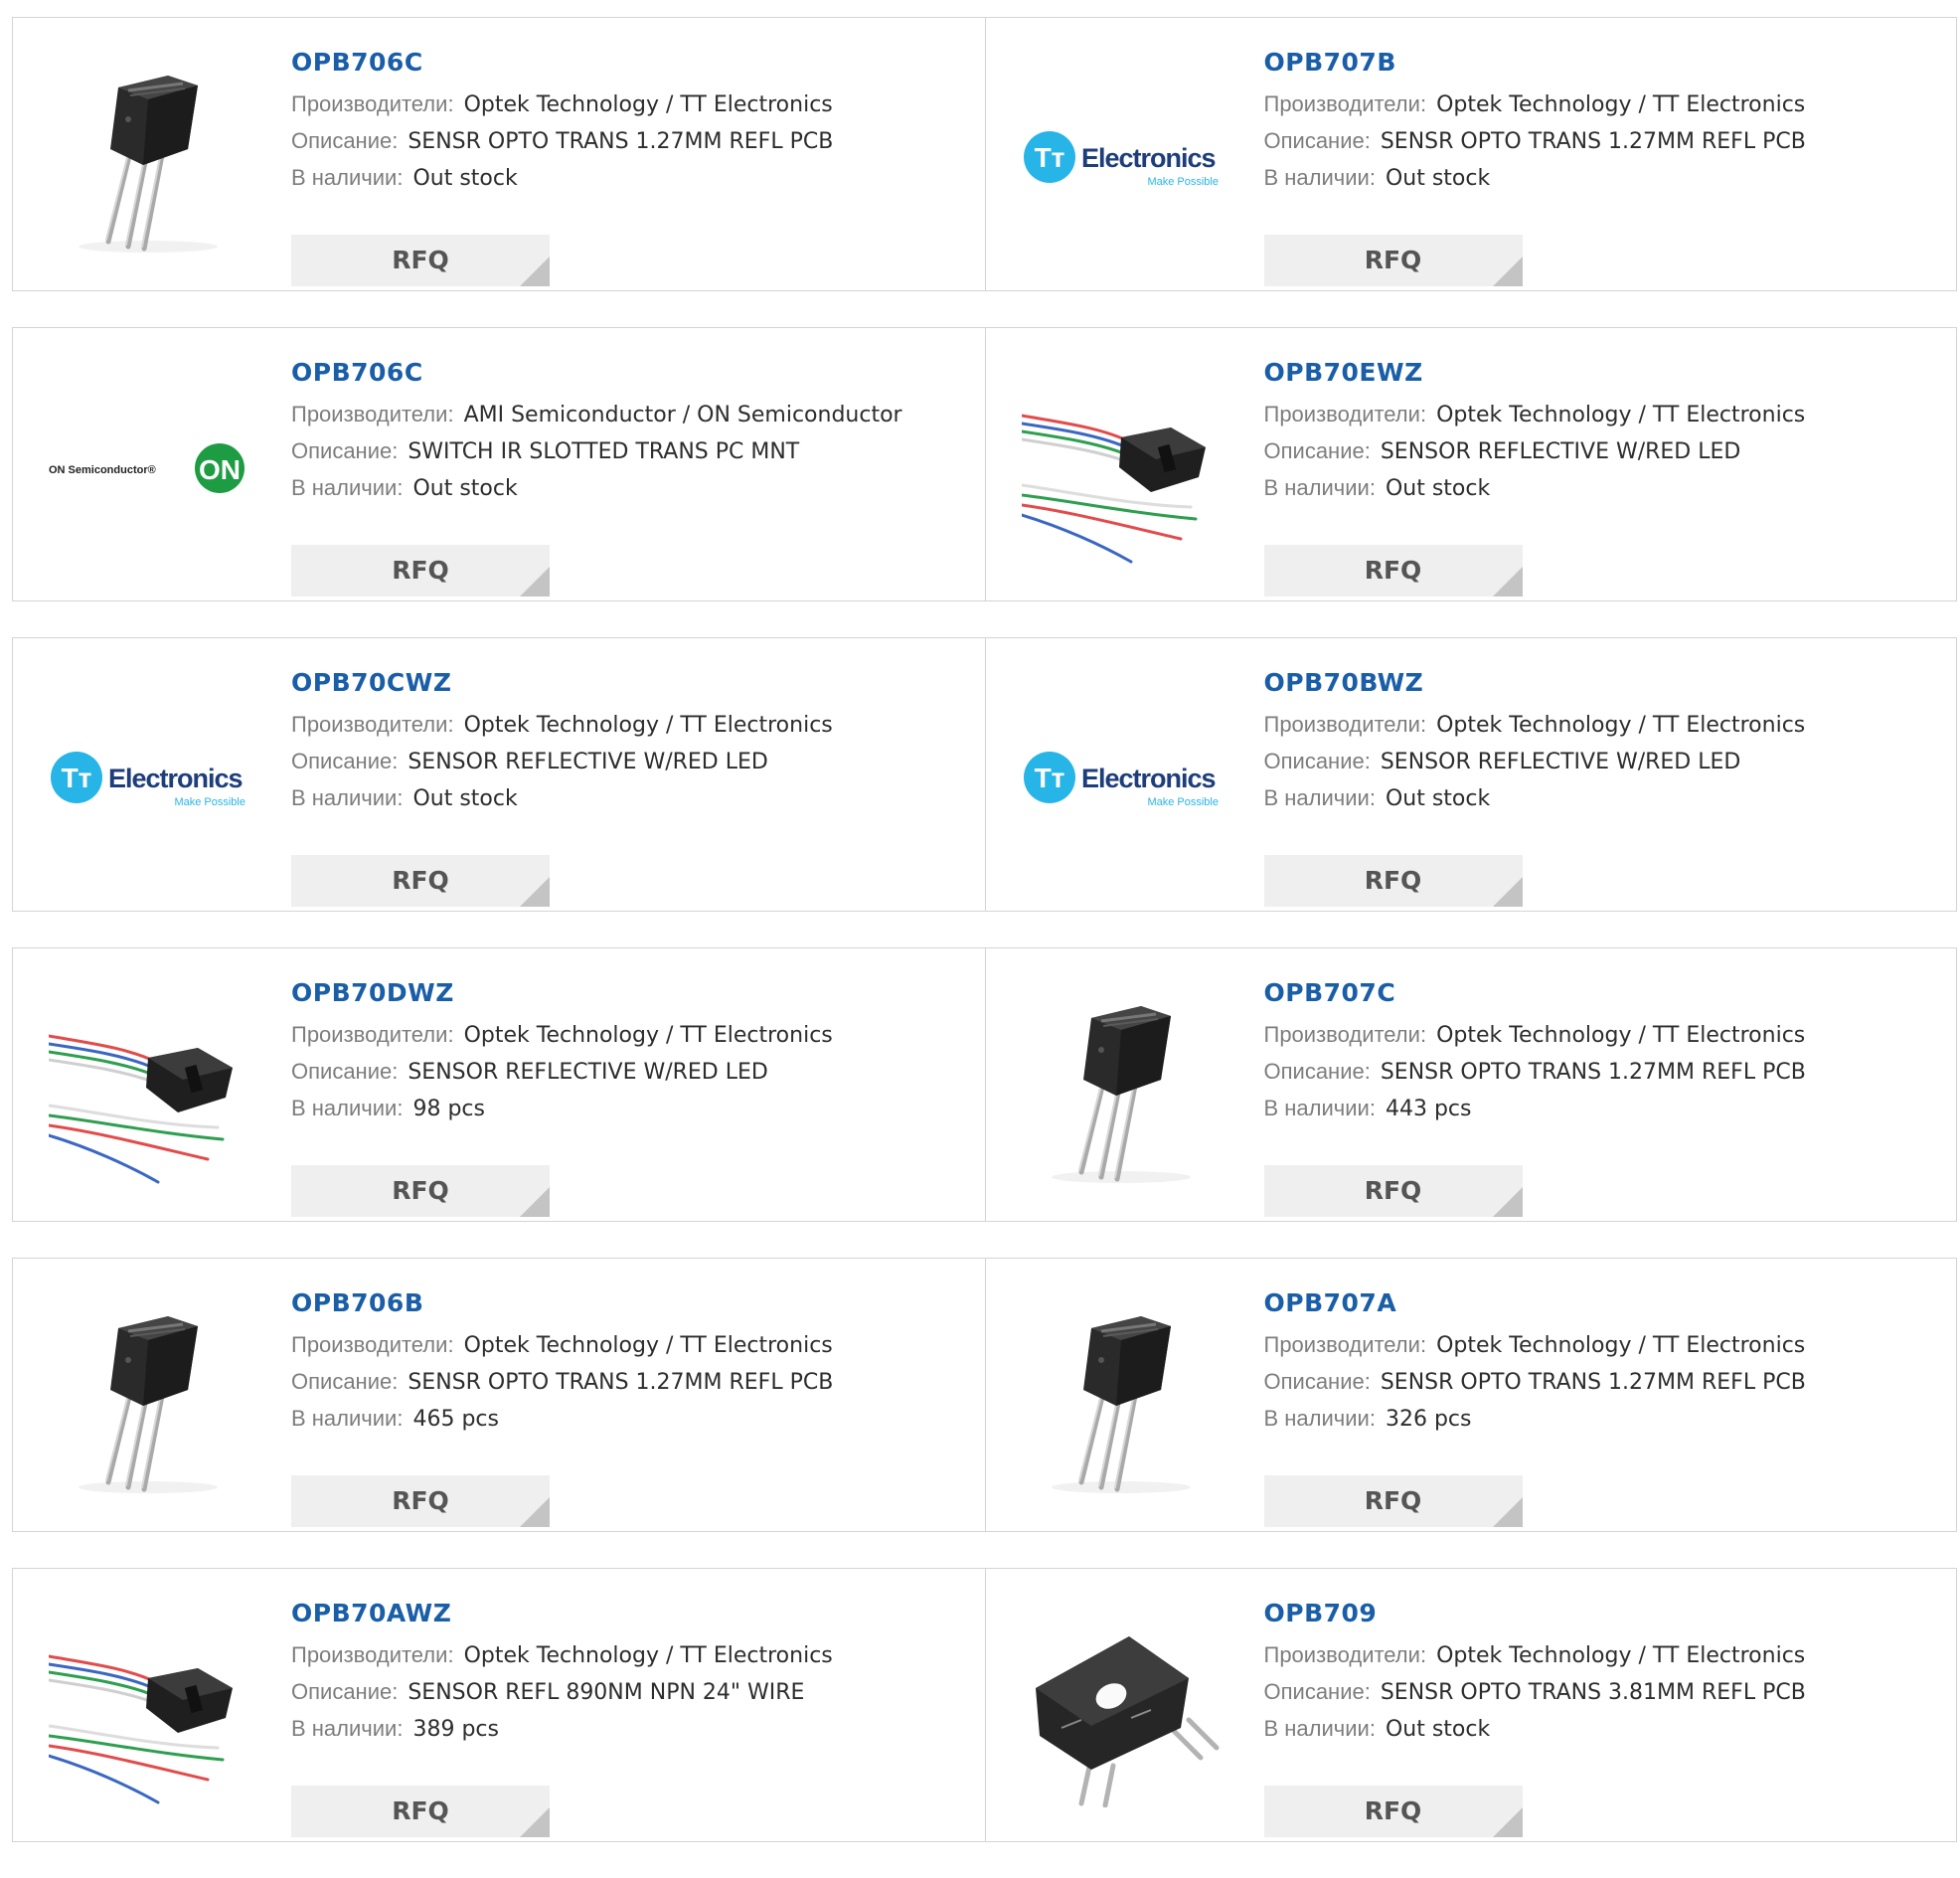 This screenshot has height=1878, width=1960. Describe the element at coordinates (606, 1692) in the screenshot. I see `description-value: SENSOR REFL 890NM NPN 24" WIRE` at that location.